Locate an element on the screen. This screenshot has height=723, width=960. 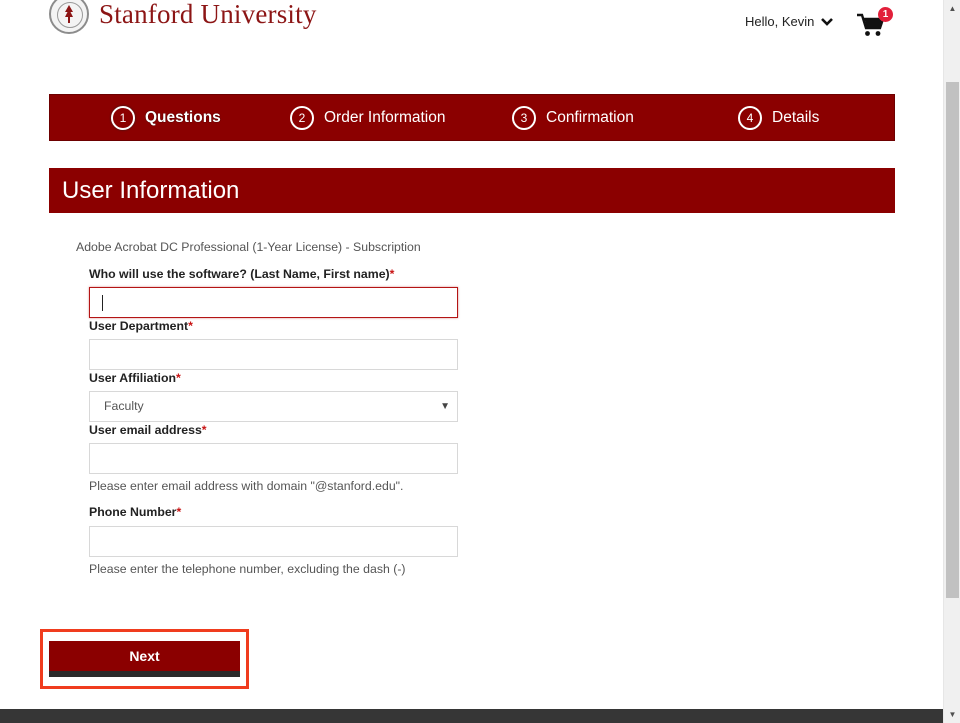
scroll-down-arrow-icon: ▼ is located at coordinates (952, 714).